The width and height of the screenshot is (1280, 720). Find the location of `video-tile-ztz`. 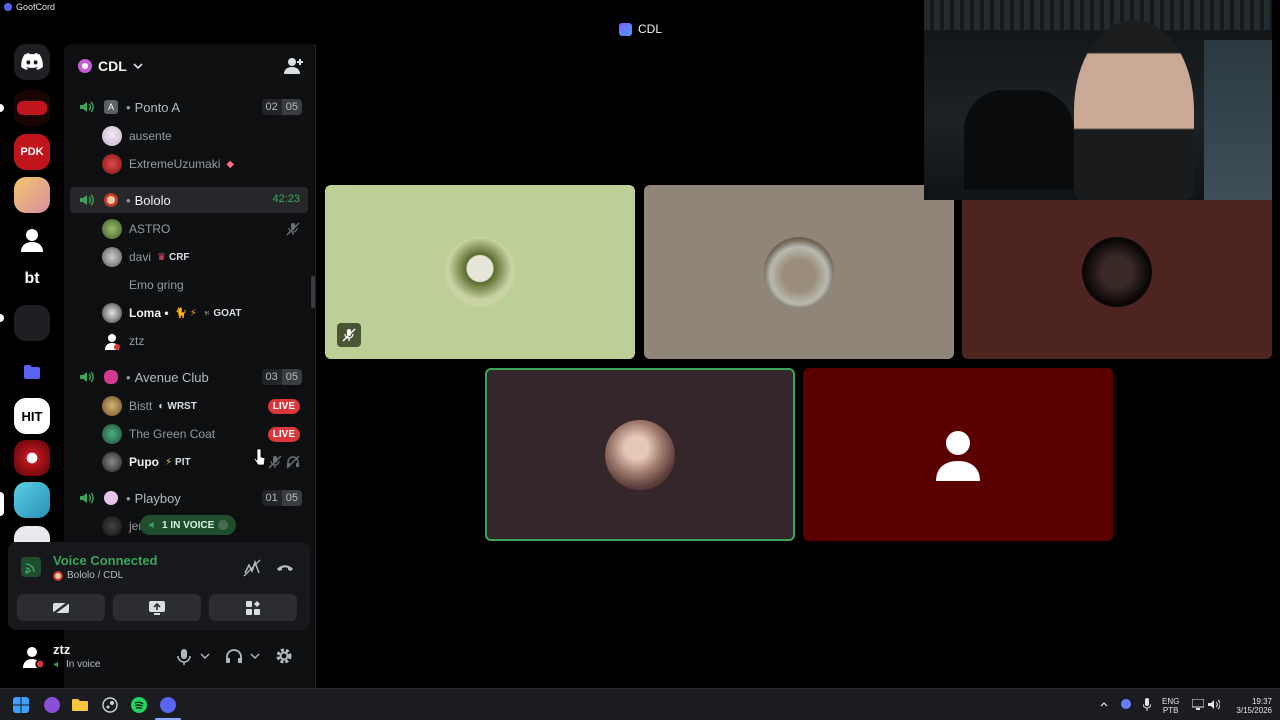

video-tile-ztz is located at coordinates (958, 454).